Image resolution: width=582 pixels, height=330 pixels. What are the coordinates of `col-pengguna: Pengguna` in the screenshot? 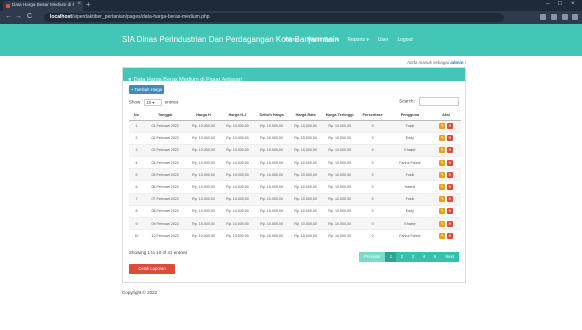 It's located at (410, 115).